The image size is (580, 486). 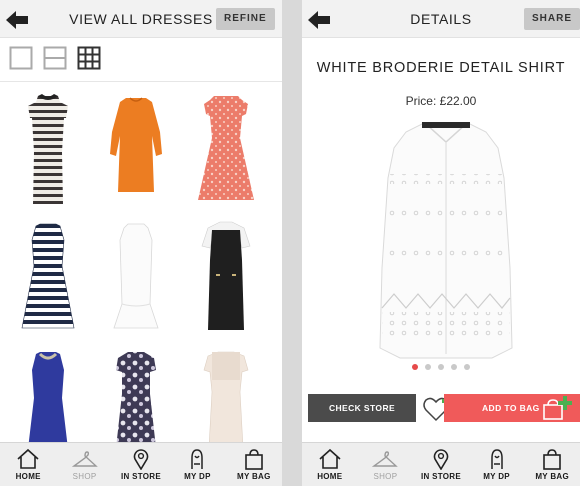 What do you see at coordinates (48, 395) in the screenshot?
I see `product-cobalt-embellished-dress` at bounding box center [48, 395].